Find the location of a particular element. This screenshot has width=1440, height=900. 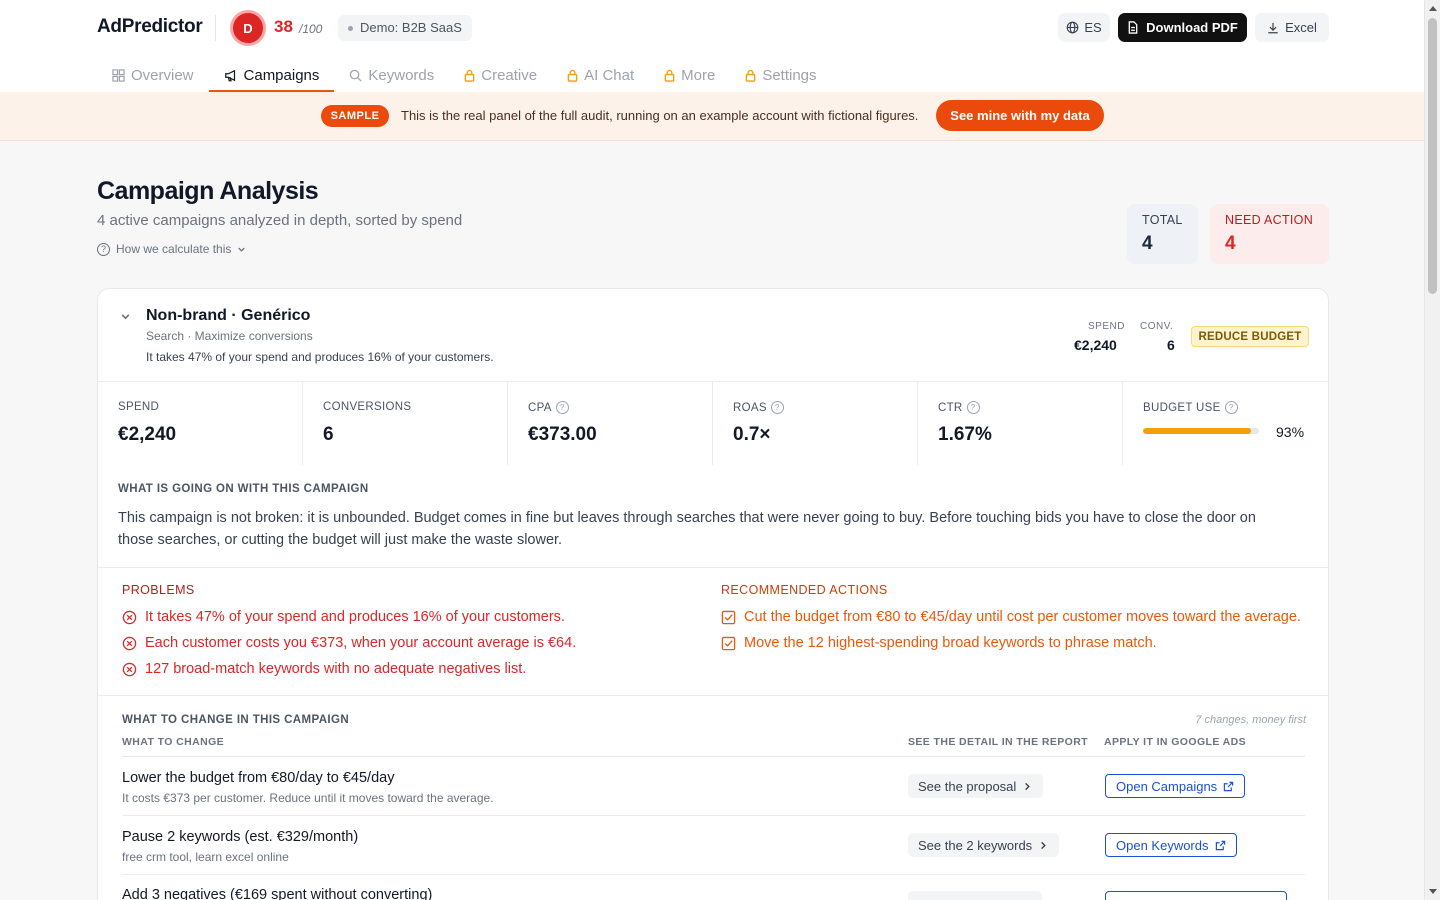

tab-ai-chat: AI Chat is located at coordinates (600, 75).